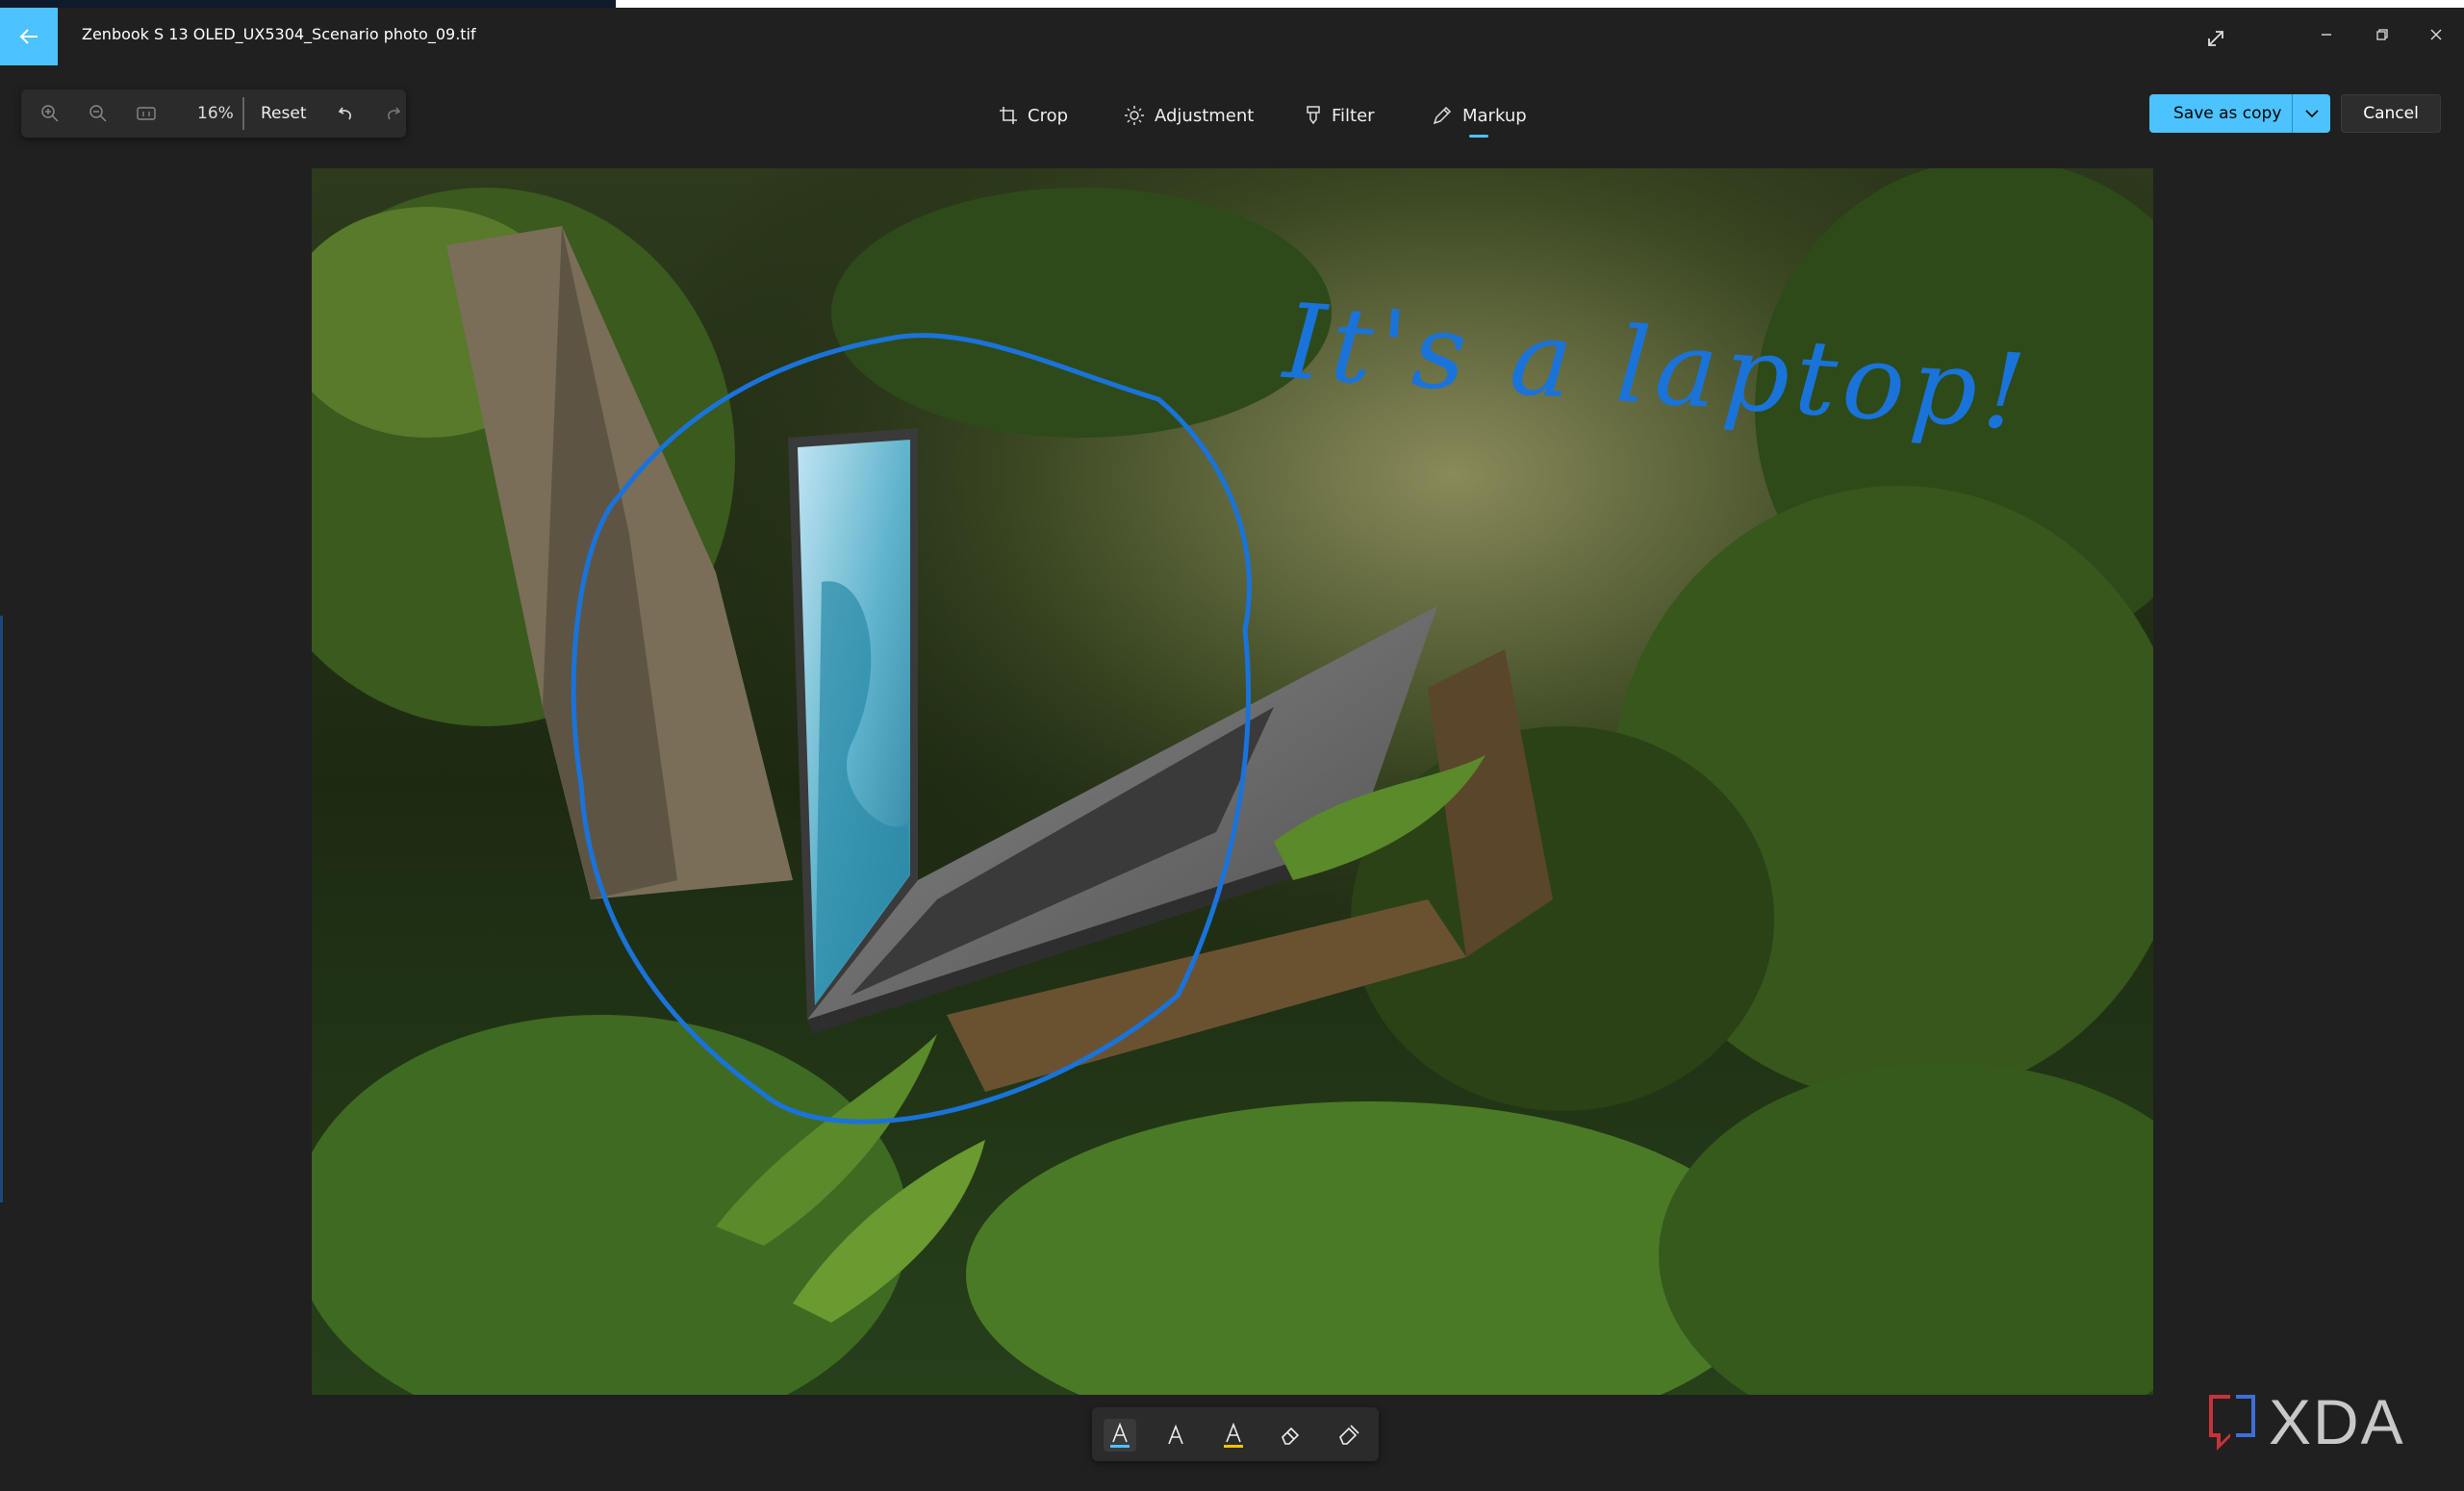 This screenshot has width=2464, height=1491. I want to click on filter-icon, so click(1313, 115).